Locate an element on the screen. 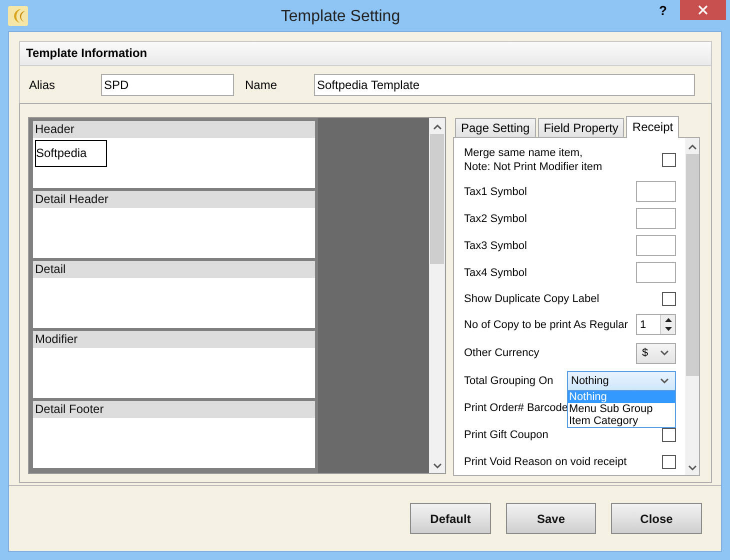 The image size is (730, 560). section-header: Header is located at coordinates (174, 129).